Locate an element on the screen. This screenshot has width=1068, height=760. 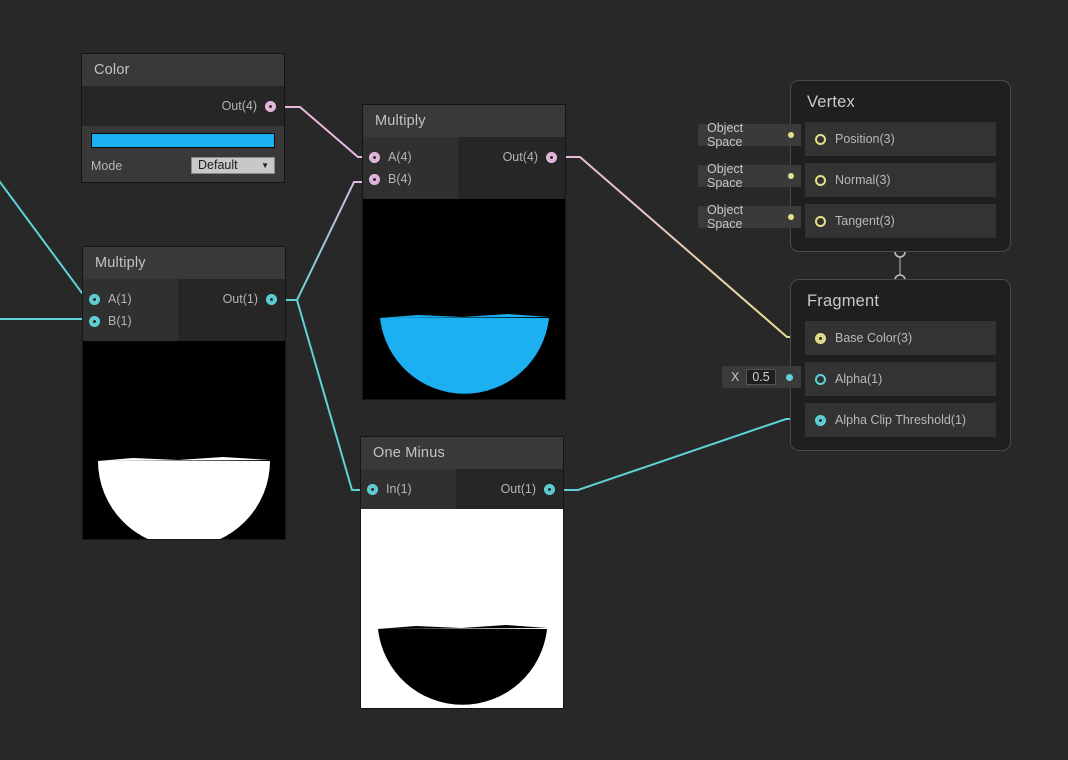
port-row-multiply-top-a: A(4) is located at coordinates (410, 157).